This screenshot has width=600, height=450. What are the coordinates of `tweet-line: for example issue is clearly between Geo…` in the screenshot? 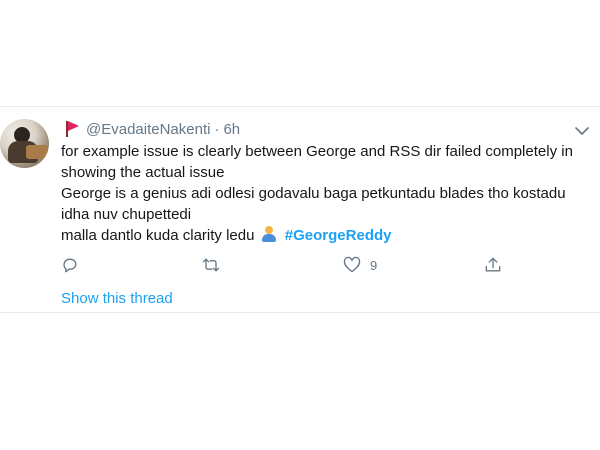 It's located at (317, 151).